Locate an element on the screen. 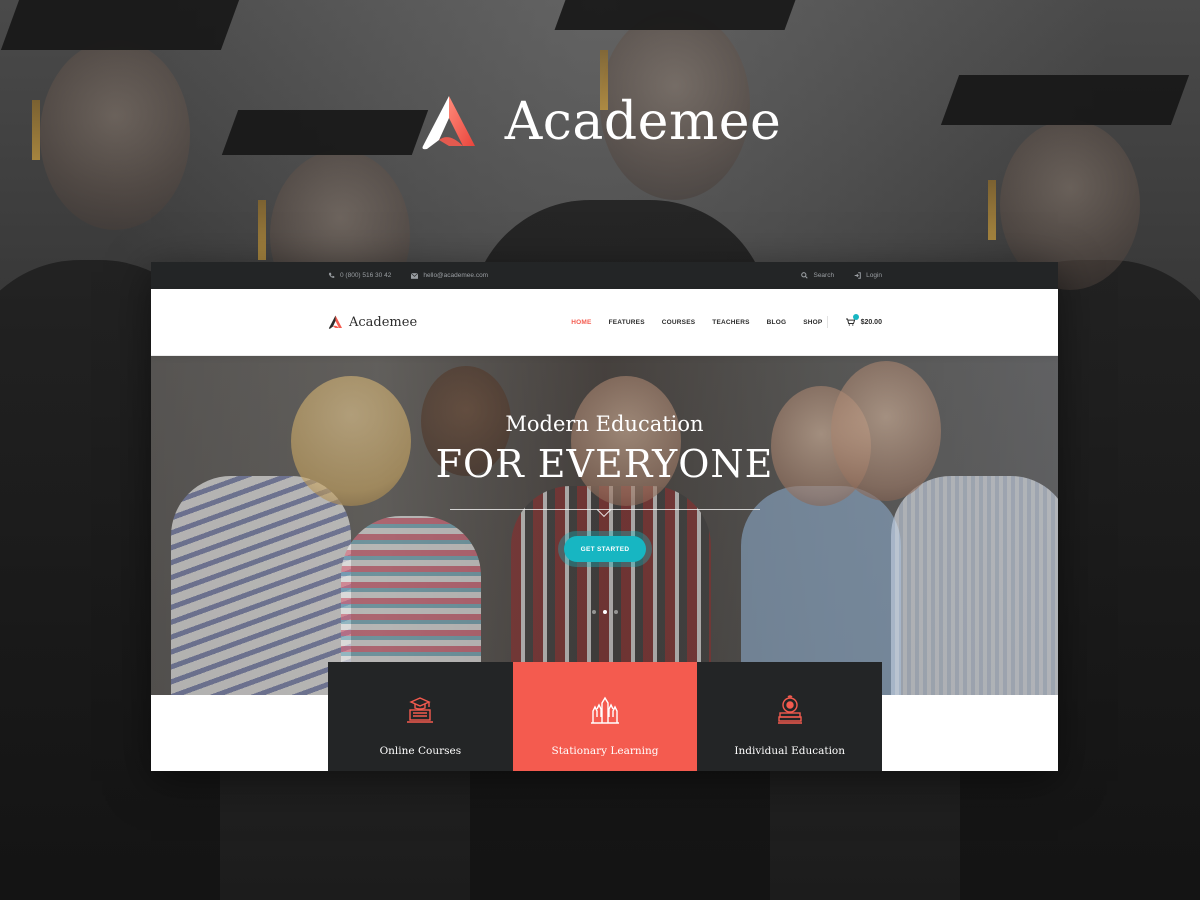 This screenshot has width=1200, height=900. feature-online-courses: Online Courses is located at coordinates (420, 716).